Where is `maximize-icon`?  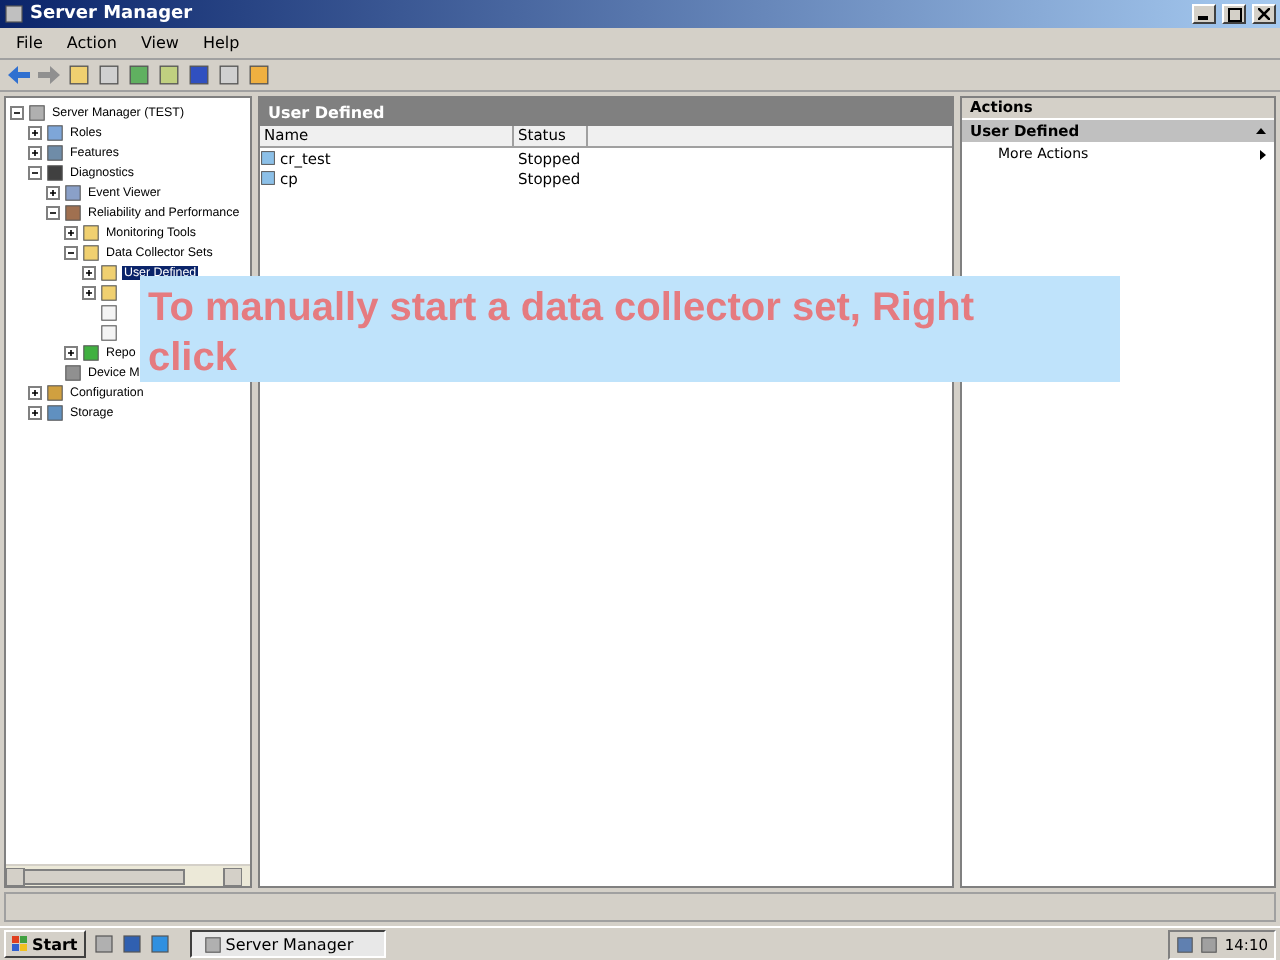 maximize-icon is located at coordinates (1234, 14).